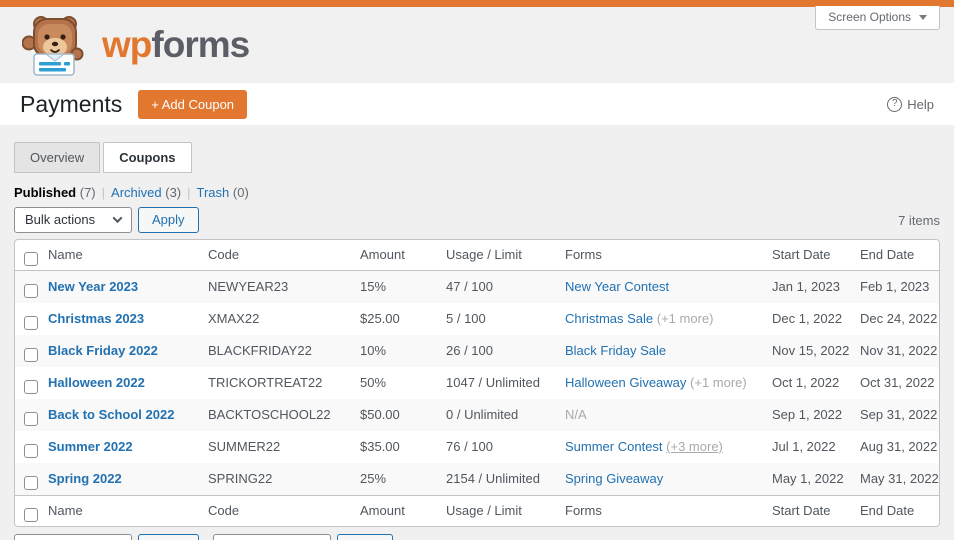 This screenshot has height=540, width=954. Describe the element at coordinates (477, 45) in the screenshot. I see `app-header: wpforms` at that location.